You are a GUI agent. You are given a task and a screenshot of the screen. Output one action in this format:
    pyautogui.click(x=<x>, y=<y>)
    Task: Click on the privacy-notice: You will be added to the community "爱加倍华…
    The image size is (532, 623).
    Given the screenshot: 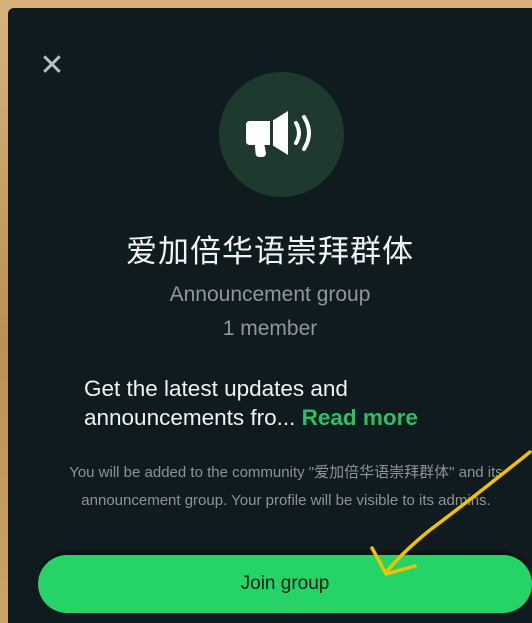 What is the action you would take?
    pyautogui.click(x=286, y=486)
    